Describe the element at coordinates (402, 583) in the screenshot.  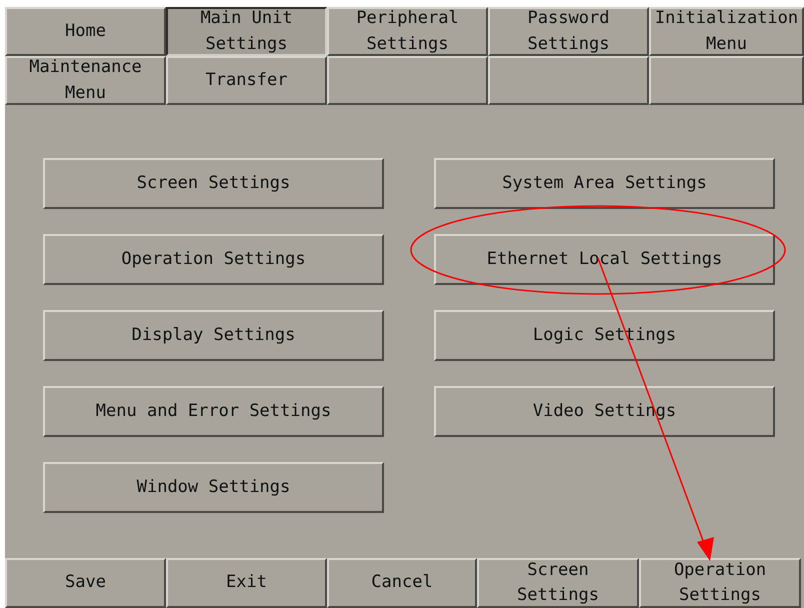
I see `cancel-button: Cancel` at that location.